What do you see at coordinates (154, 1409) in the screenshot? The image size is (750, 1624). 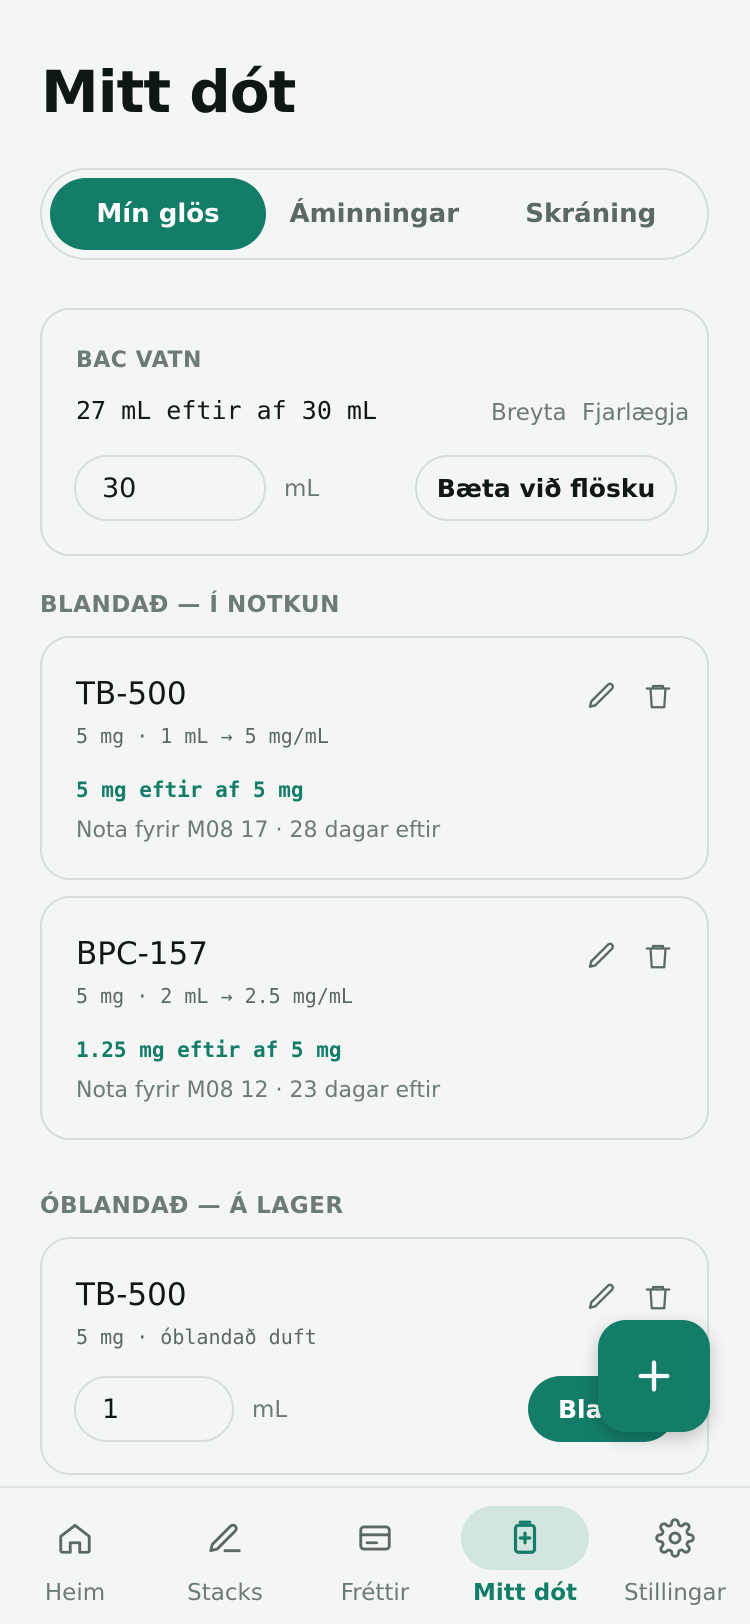 I see `diluent-volume-input: 1` at bounding box center [154, 1409].